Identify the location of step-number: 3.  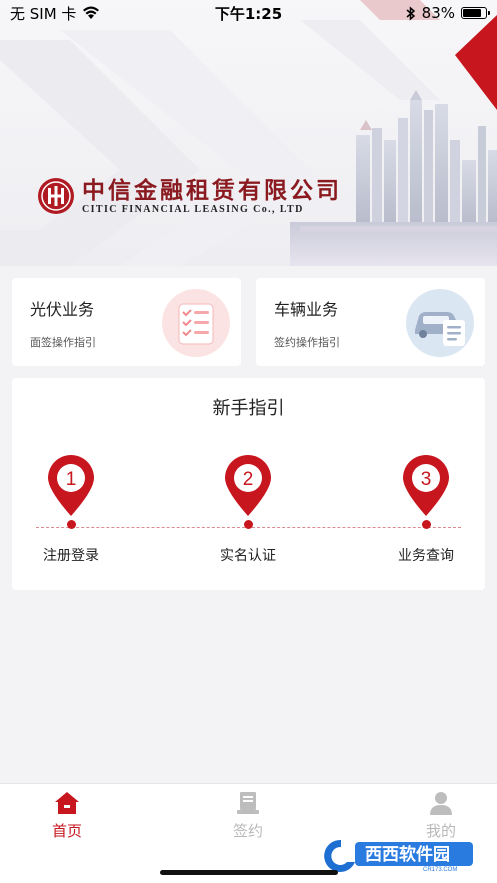
(426, 479).